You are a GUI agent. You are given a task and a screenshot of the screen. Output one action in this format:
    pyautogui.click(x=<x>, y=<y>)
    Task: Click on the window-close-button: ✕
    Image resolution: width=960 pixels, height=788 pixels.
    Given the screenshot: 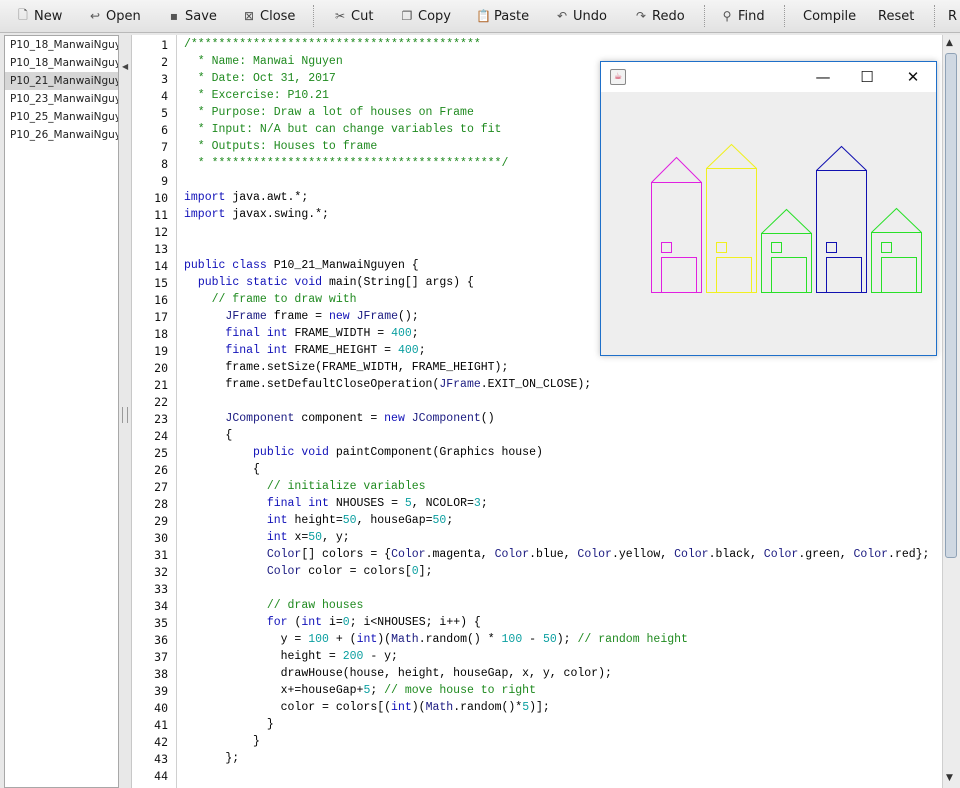 What is the action you would take?
    pyautogui.click(x=913, y=77)
    